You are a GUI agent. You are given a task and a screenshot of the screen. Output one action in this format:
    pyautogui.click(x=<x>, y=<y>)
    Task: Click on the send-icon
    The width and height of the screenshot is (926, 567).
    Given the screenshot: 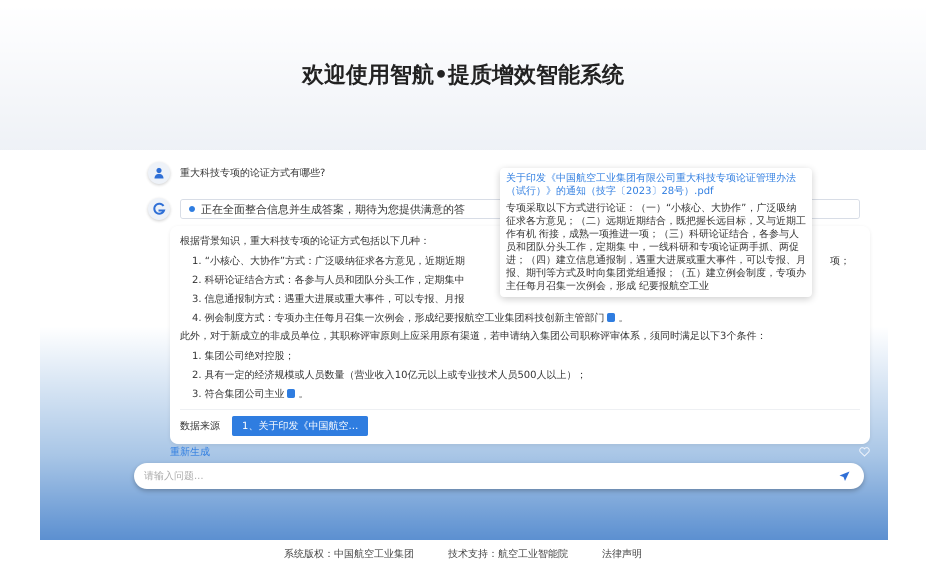 What is the action you would take?
    pyautogui.click(x=844, y=476)
    